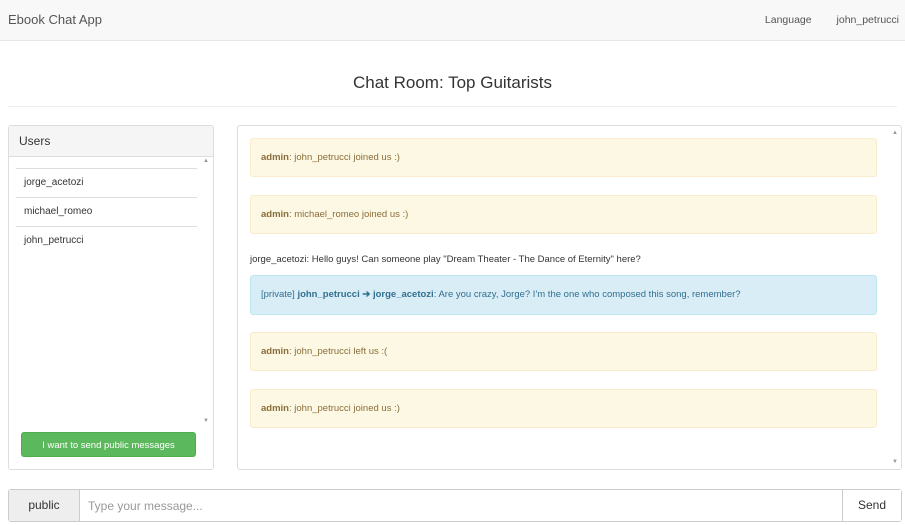 The image size is (905, 525). I want to click on public-messages-button: I want to send public messages, so click(108, 444).